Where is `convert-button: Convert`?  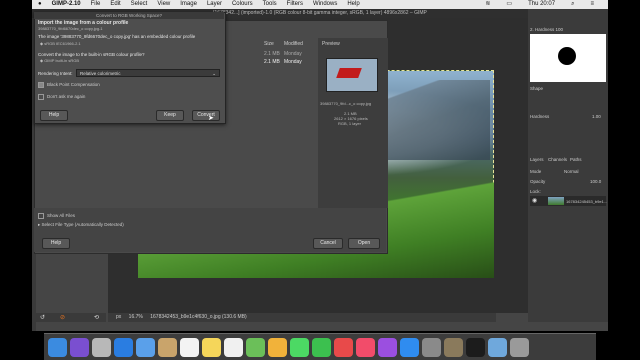
convert-button: Convert is located at coordinates (206, 115).